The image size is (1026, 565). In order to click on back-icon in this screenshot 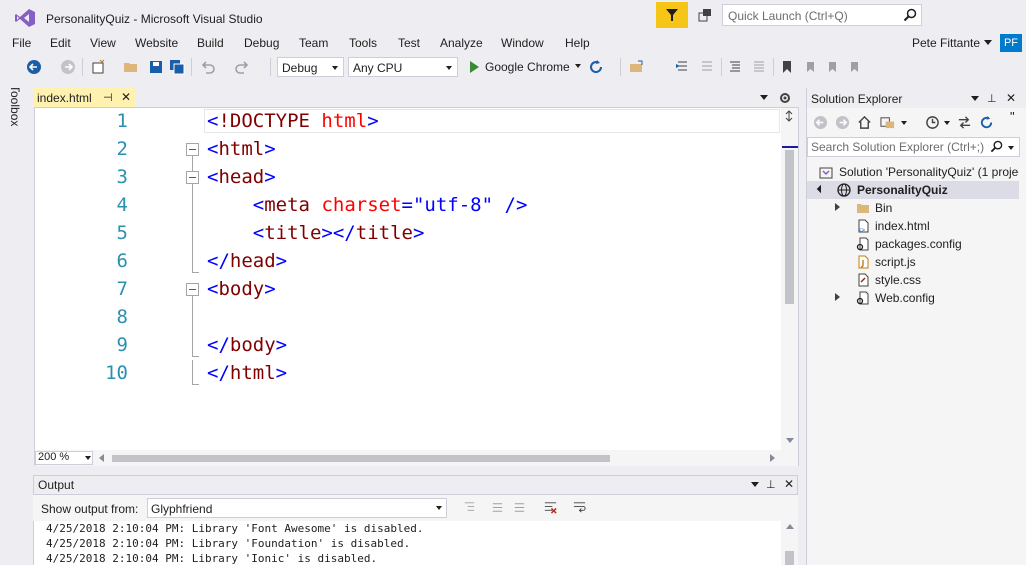, I will do `click(820, 122)`.